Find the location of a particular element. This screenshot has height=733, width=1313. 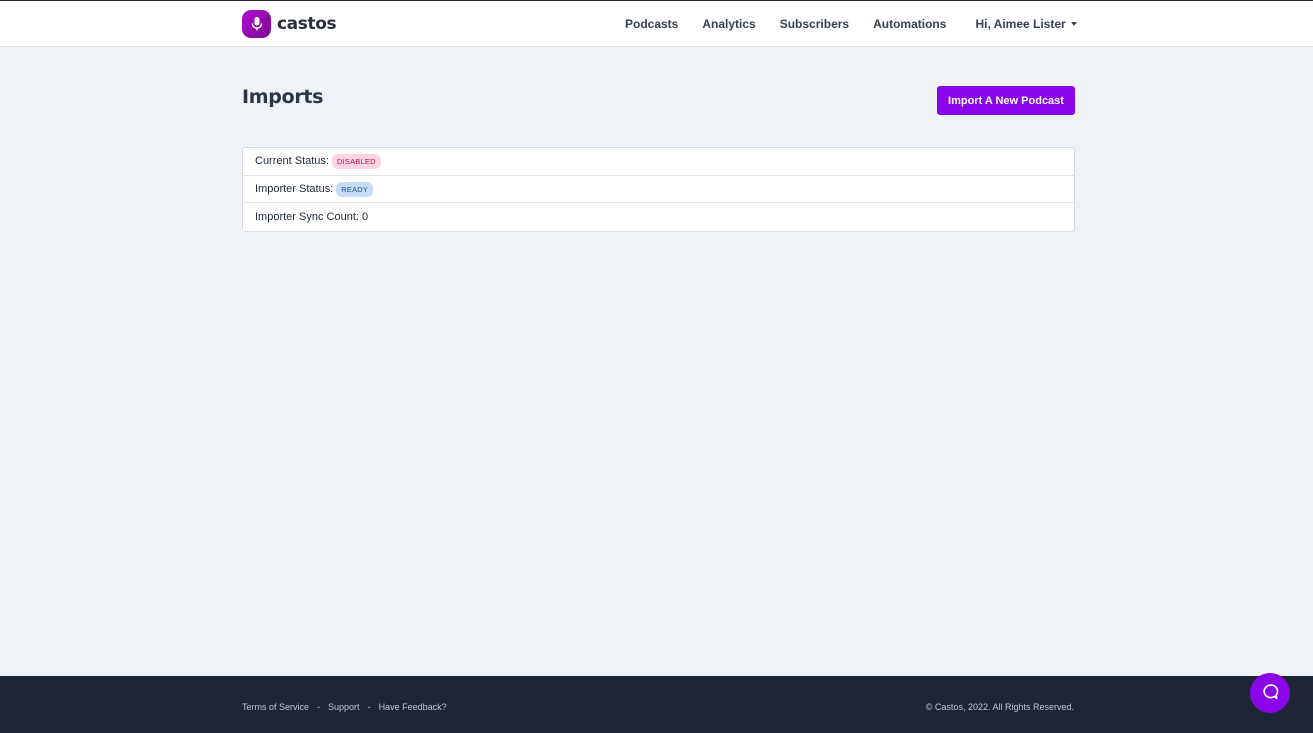

importer-status-label: Importer Status: is located at coordinates (294, 189).